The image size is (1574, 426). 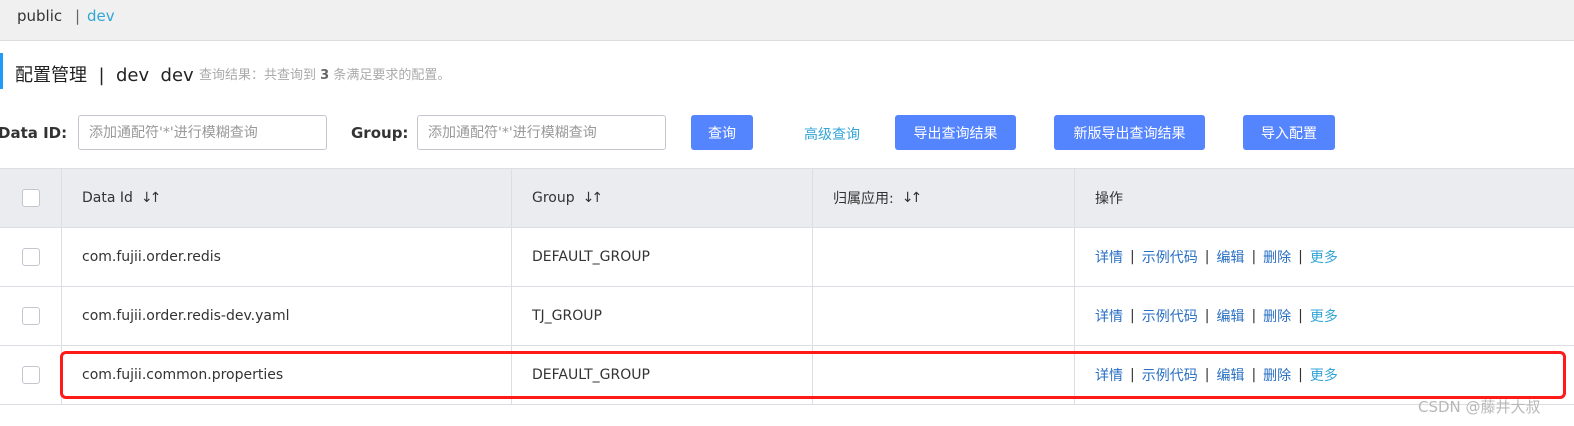 I want to click on column-label: Group, so click(x=553, y=198).